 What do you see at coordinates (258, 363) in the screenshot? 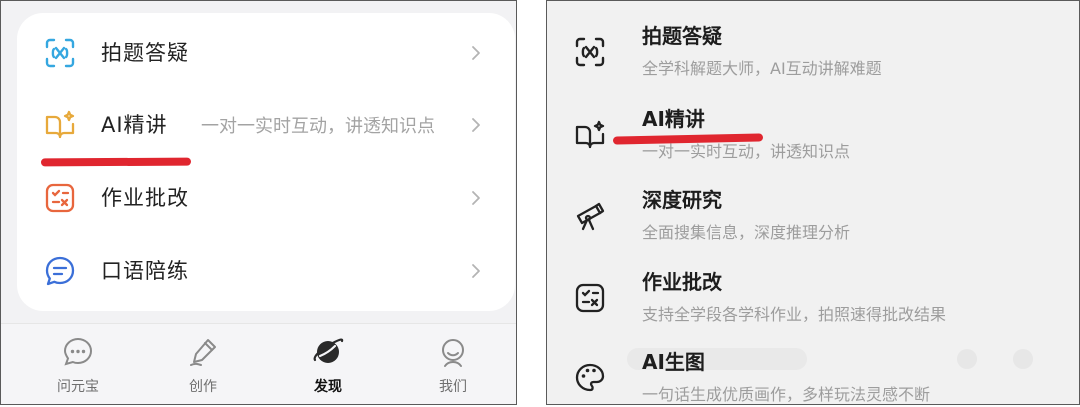
I see `bottom-tab-bar: 问元宝 创作 发现 我们` at bounding box center [258, 363].